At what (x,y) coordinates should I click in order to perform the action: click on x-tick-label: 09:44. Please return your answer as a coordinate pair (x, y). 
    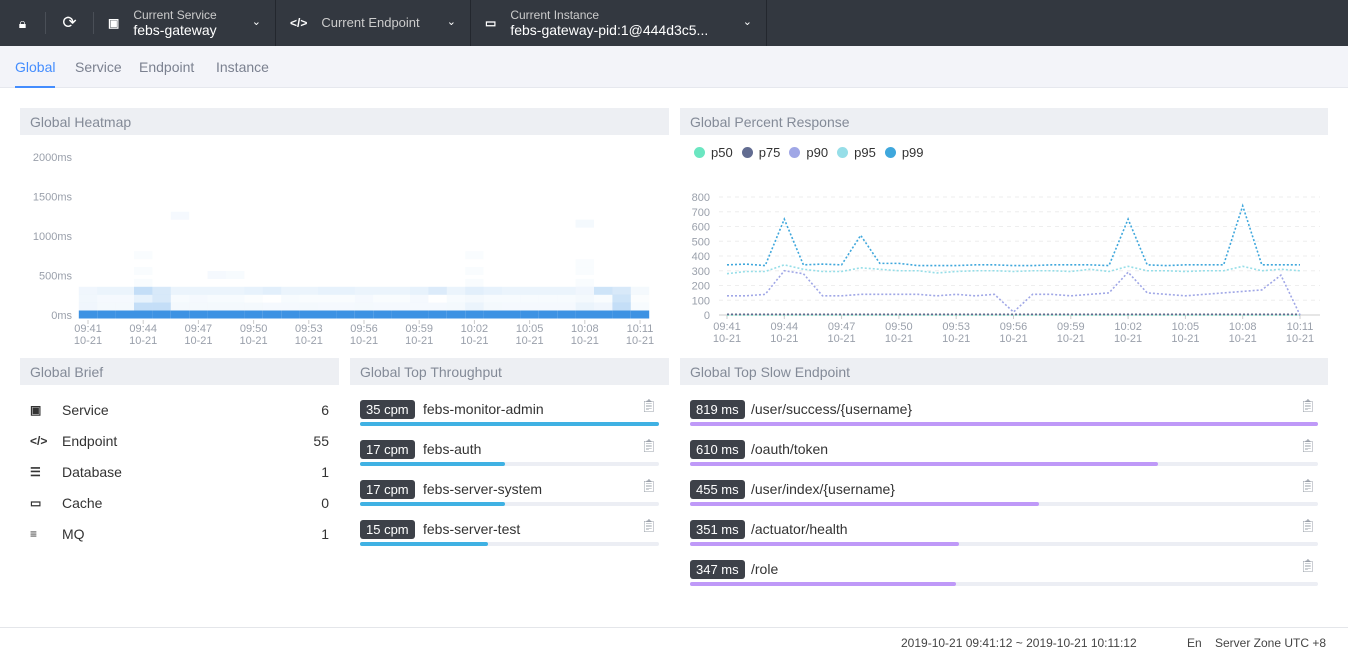
    Looking at the image, I should click on (143, 329).